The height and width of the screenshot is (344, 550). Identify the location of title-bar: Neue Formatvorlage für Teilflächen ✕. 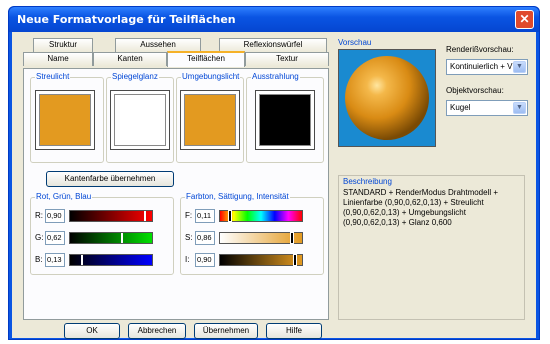
(274, 19).